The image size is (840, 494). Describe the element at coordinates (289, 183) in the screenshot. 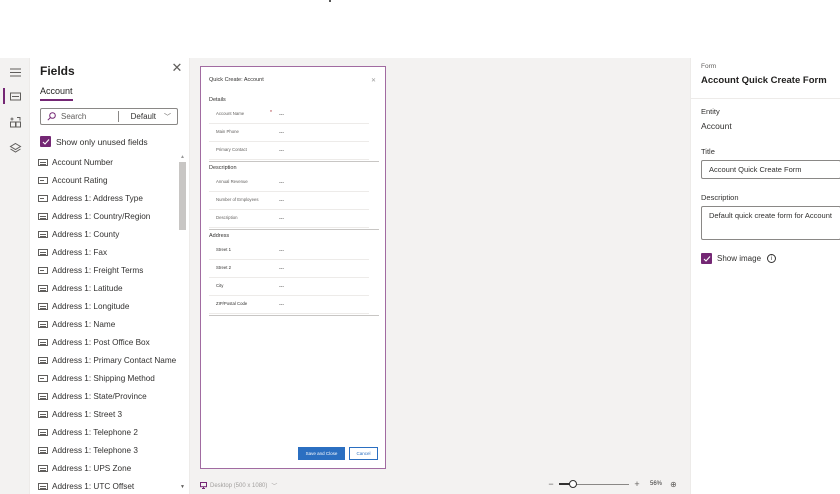

I see `form-field-row: Annual Revenue ---` at that location.